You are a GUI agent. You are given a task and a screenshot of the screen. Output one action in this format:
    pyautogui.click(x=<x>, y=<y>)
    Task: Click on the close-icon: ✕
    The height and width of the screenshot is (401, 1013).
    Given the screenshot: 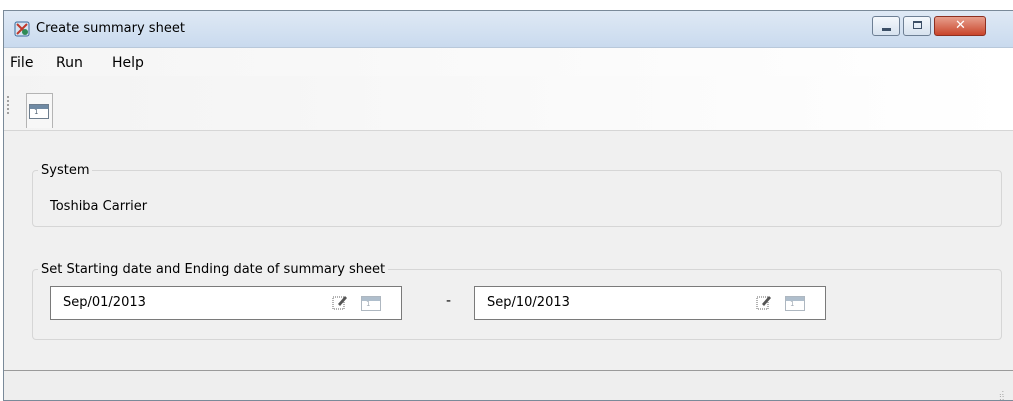 What is the action you would take?
    pyautogui.click(x=960, y=25)
    